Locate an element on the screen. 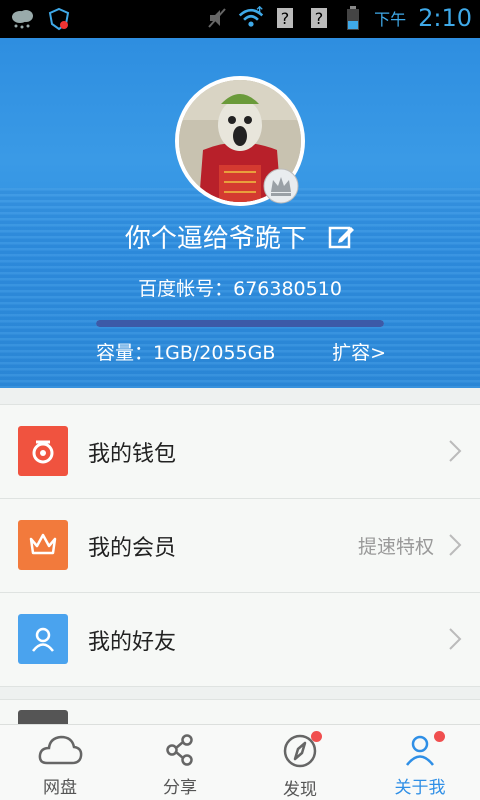 This screenshot has width=480, height=800. storage-progress-fill is located at coordinates (240, 323).